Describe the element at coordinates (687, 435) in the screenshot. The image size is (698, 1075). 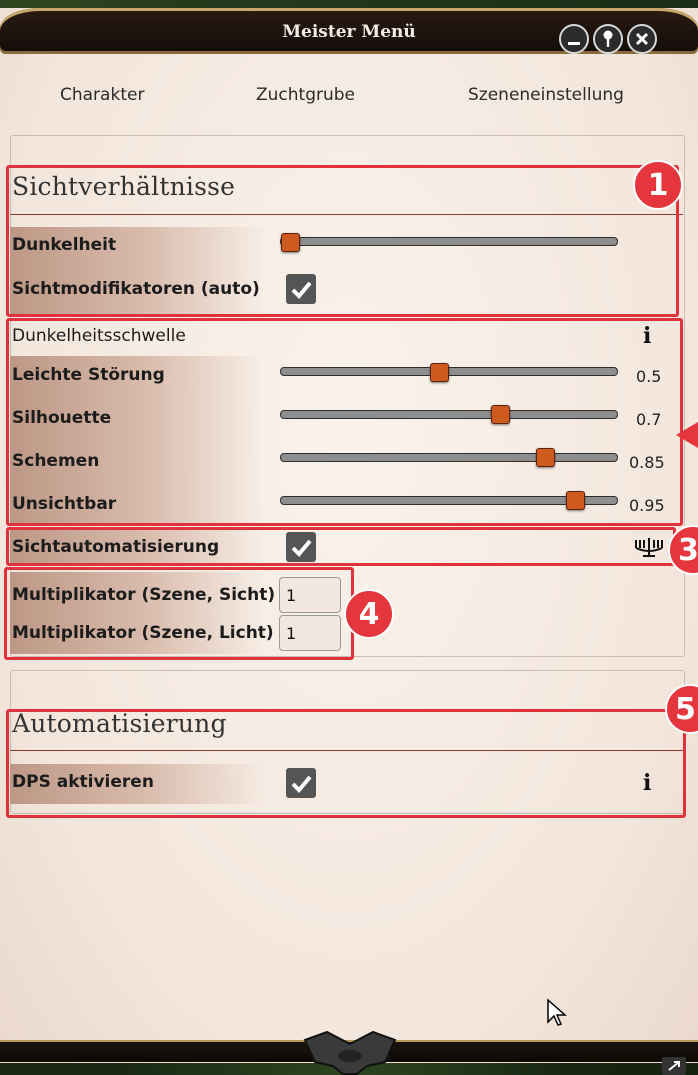
I see `annotation-arrow` at that location.